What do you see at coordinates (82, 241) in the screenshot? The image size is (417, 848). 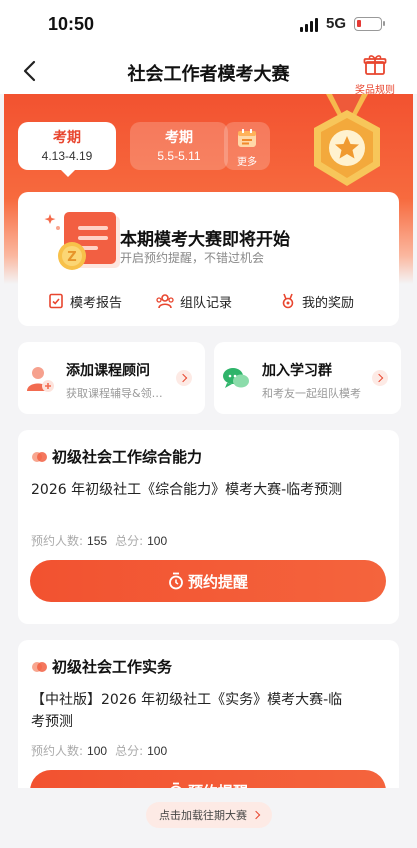 I see `exam-document-icon: Z` at bounding box center [82, 241].